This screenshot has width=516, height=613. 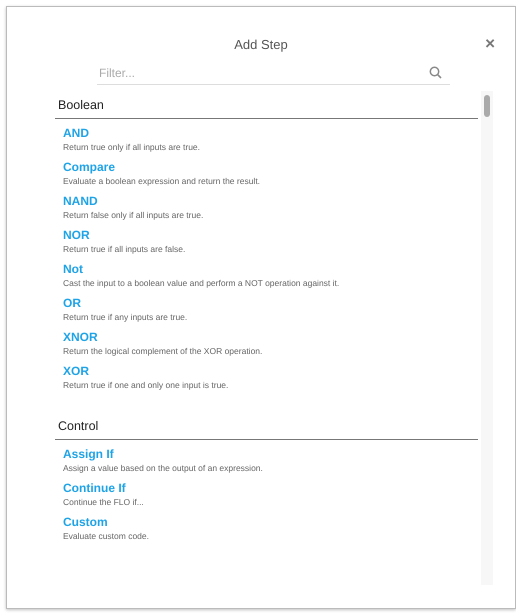 I want to click on step-description: Return the logical complement of the XOR operation., so click(x=162, y=351).